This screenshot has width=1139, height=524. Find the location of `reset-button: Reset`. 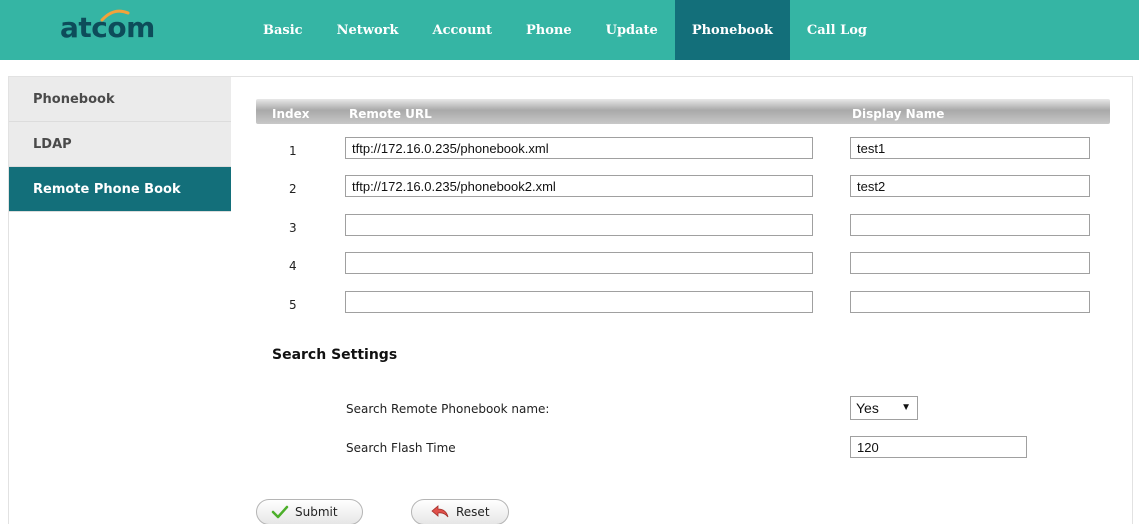

reset-button: Reset is located at coordinates (460, 511).